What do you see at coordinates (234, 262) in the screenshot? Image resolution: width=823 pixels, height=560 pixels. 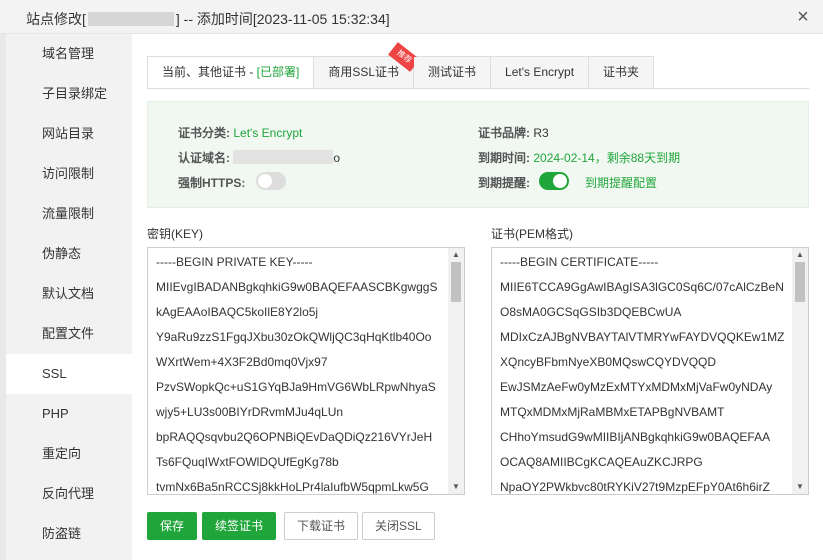 I see `text-line: -----BEGIN PRIVATE KEY-----` at bounding box center [234, 262].